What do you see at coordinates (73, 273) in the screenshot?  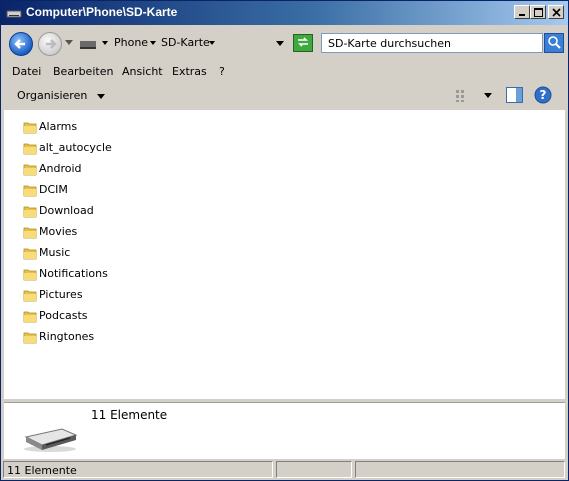 I see `folder-name: Notifications` at bounding box center [73, 273].